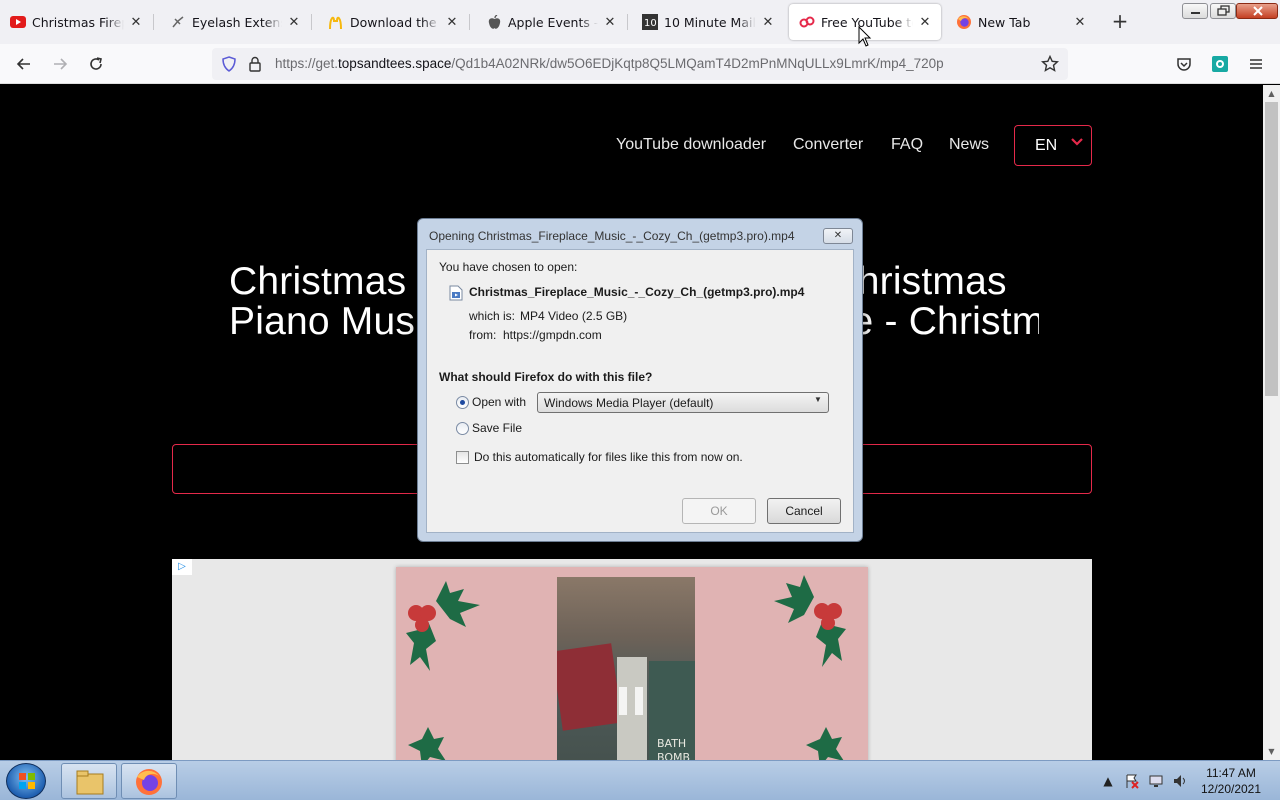 This screenshot has width=1280, height=800. Describe the element at coordinates (818, 399) in the screenshot. I see `dropdown-arrow-icon: ▼` at that location.